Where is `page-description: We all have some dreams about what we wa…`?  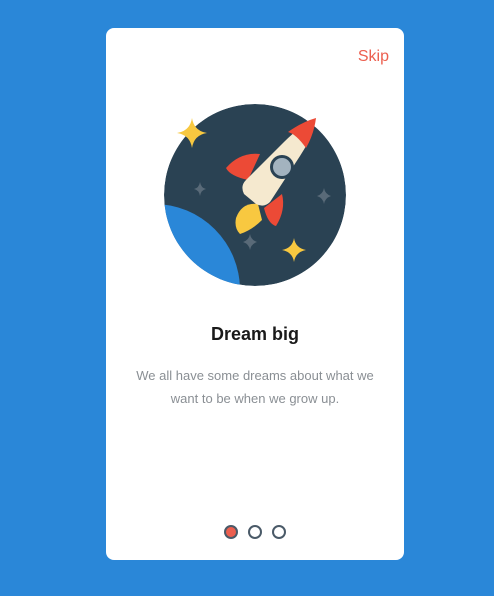 page-description: We all have some dreams about what we wa… is located at coordinates (255, 387).